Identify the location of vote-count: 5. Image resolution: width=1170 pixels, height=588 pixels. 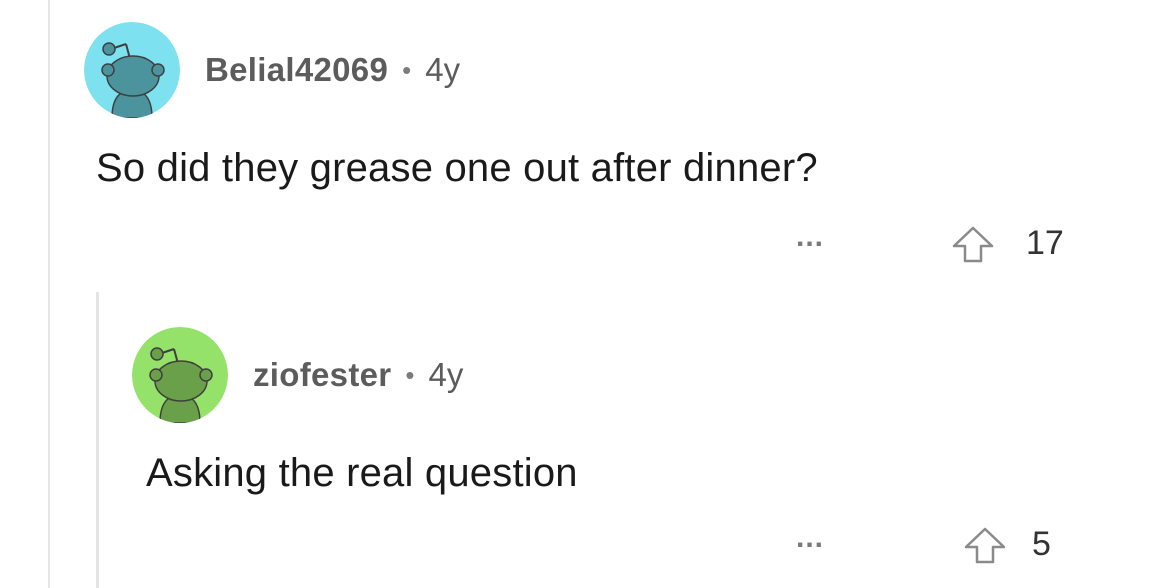
(1041, 544).